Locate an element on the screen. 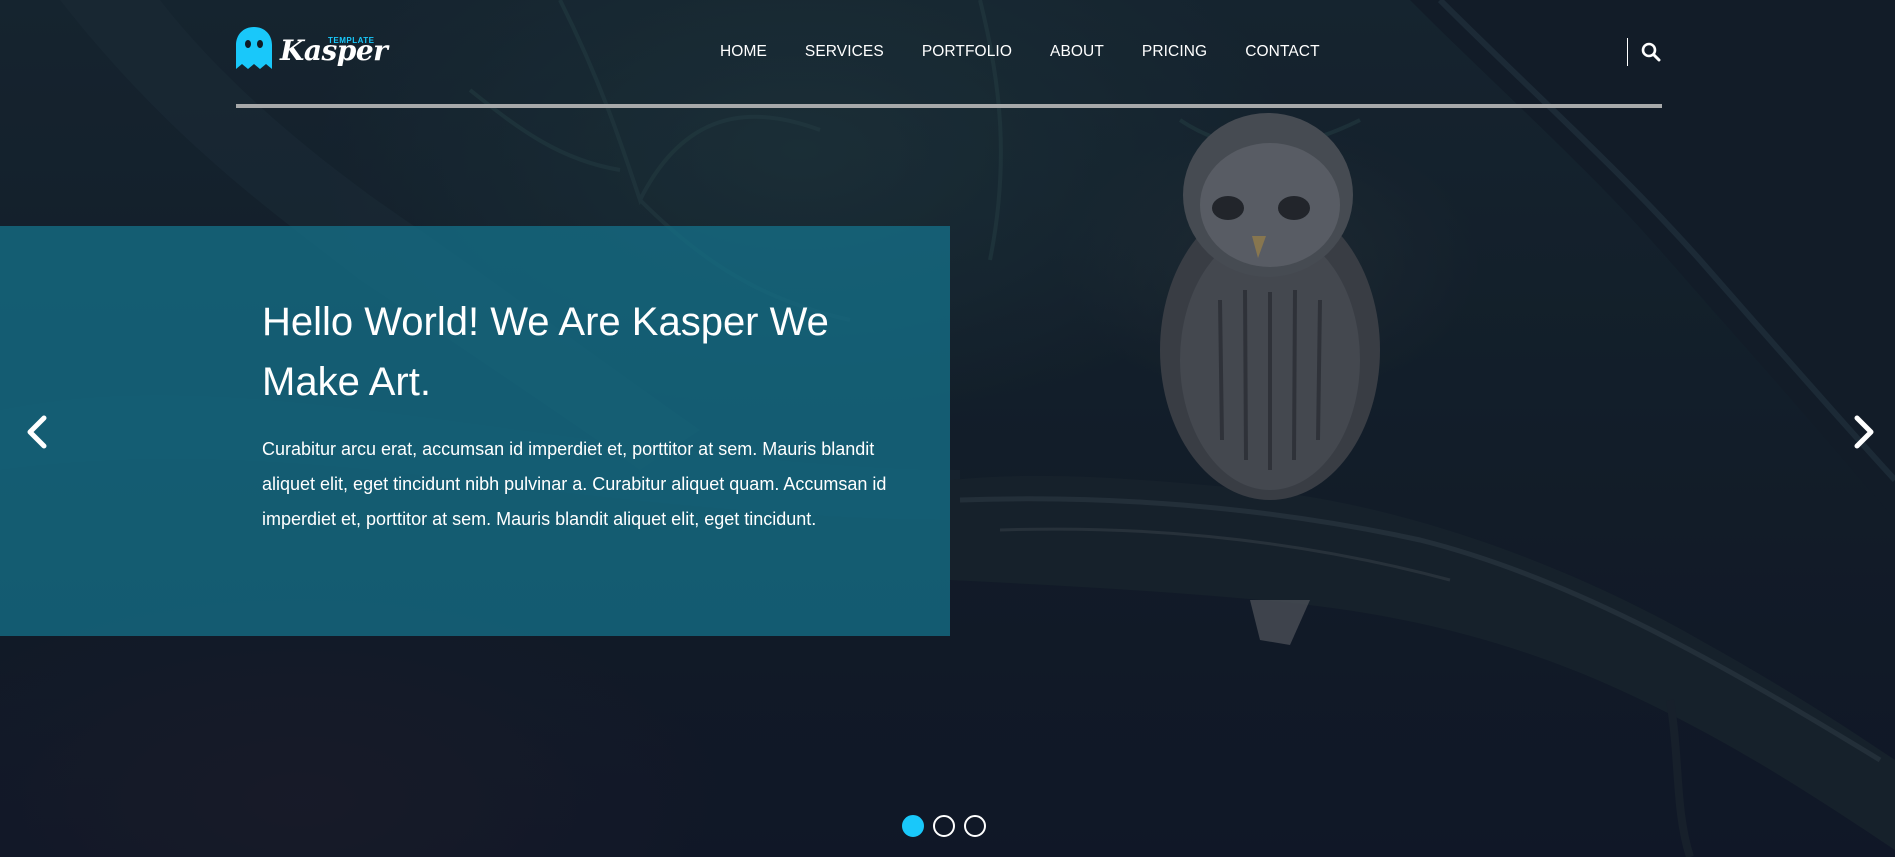 The image size is (1895, 857). brand-logo: TEMPLATE Kasper is located at coordinates (312, 50).